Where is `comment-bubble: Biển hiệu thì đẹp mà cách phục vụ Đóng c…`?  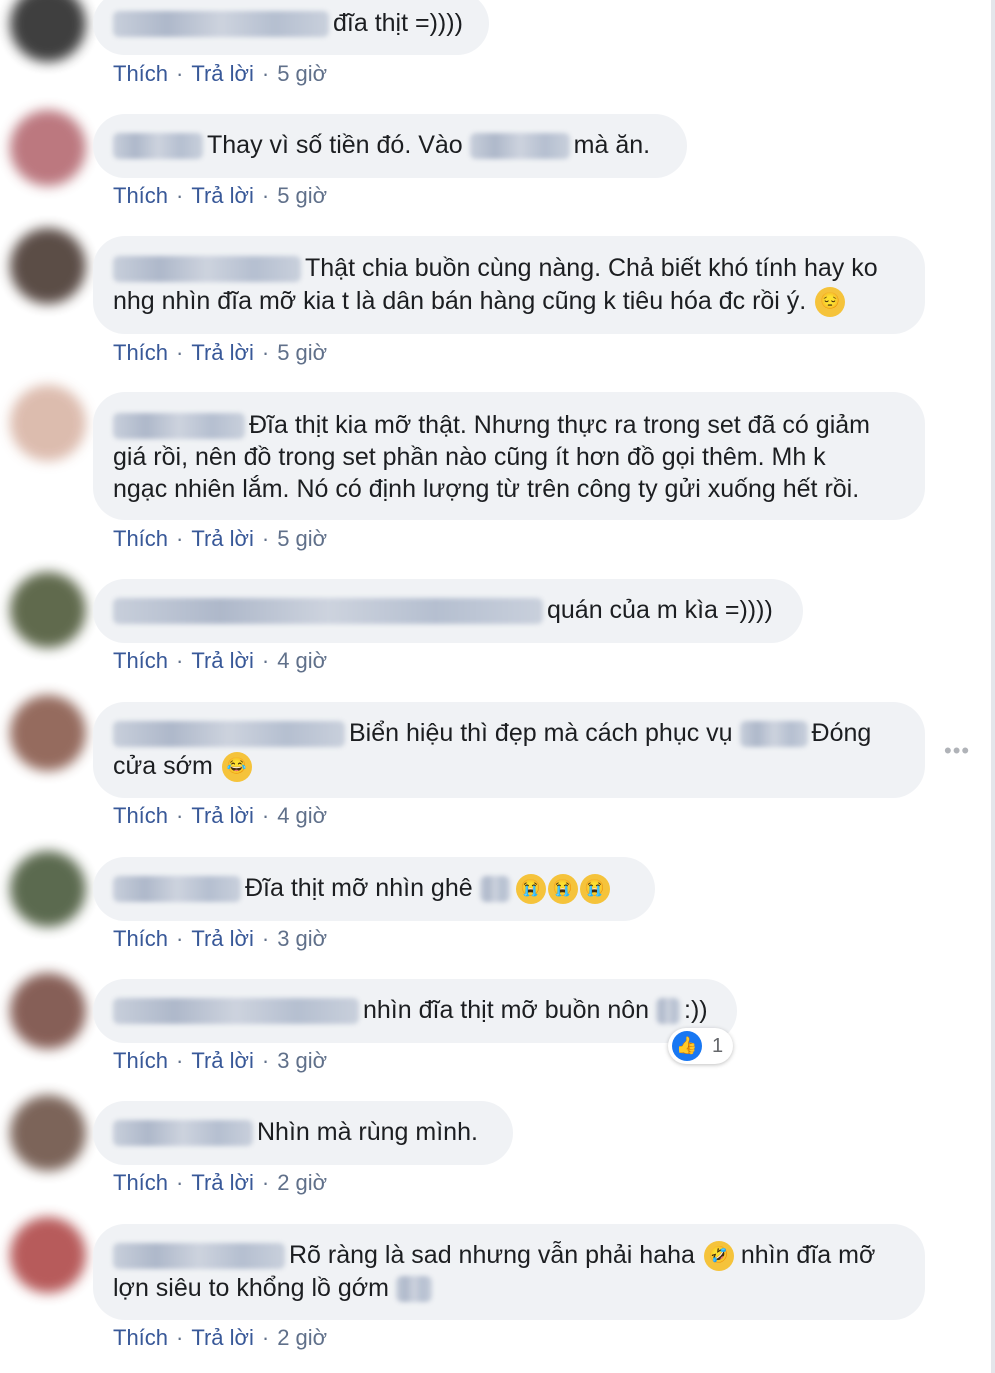
comment-bubble: Biển hiệu thì đẹp mà cách phục vụ Đóng c… is located at coordinates (509, 750).